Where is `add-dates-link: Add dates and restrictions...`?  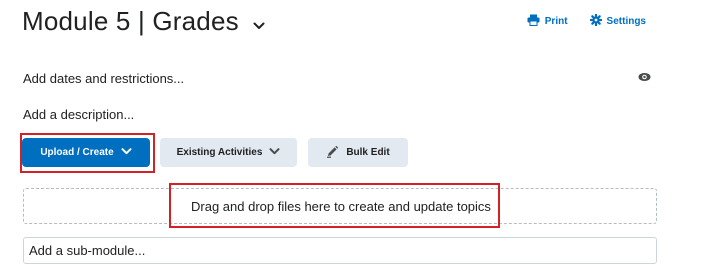 add-dates-link: Add dates and restrictions... is located at coordinates (103, 78).